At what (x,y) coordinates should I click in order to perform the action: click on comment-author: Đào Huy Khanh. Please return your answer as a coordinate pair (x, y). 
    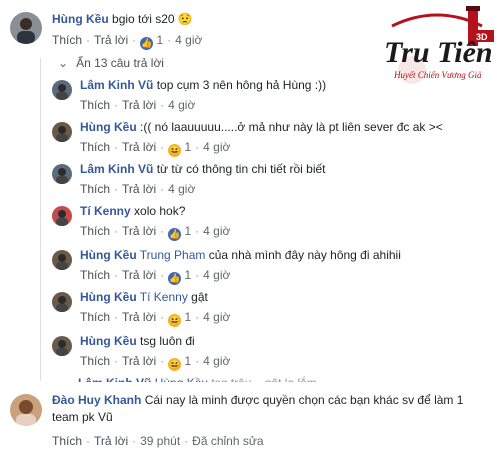
    Looking at the image, I should click on (96, 400).